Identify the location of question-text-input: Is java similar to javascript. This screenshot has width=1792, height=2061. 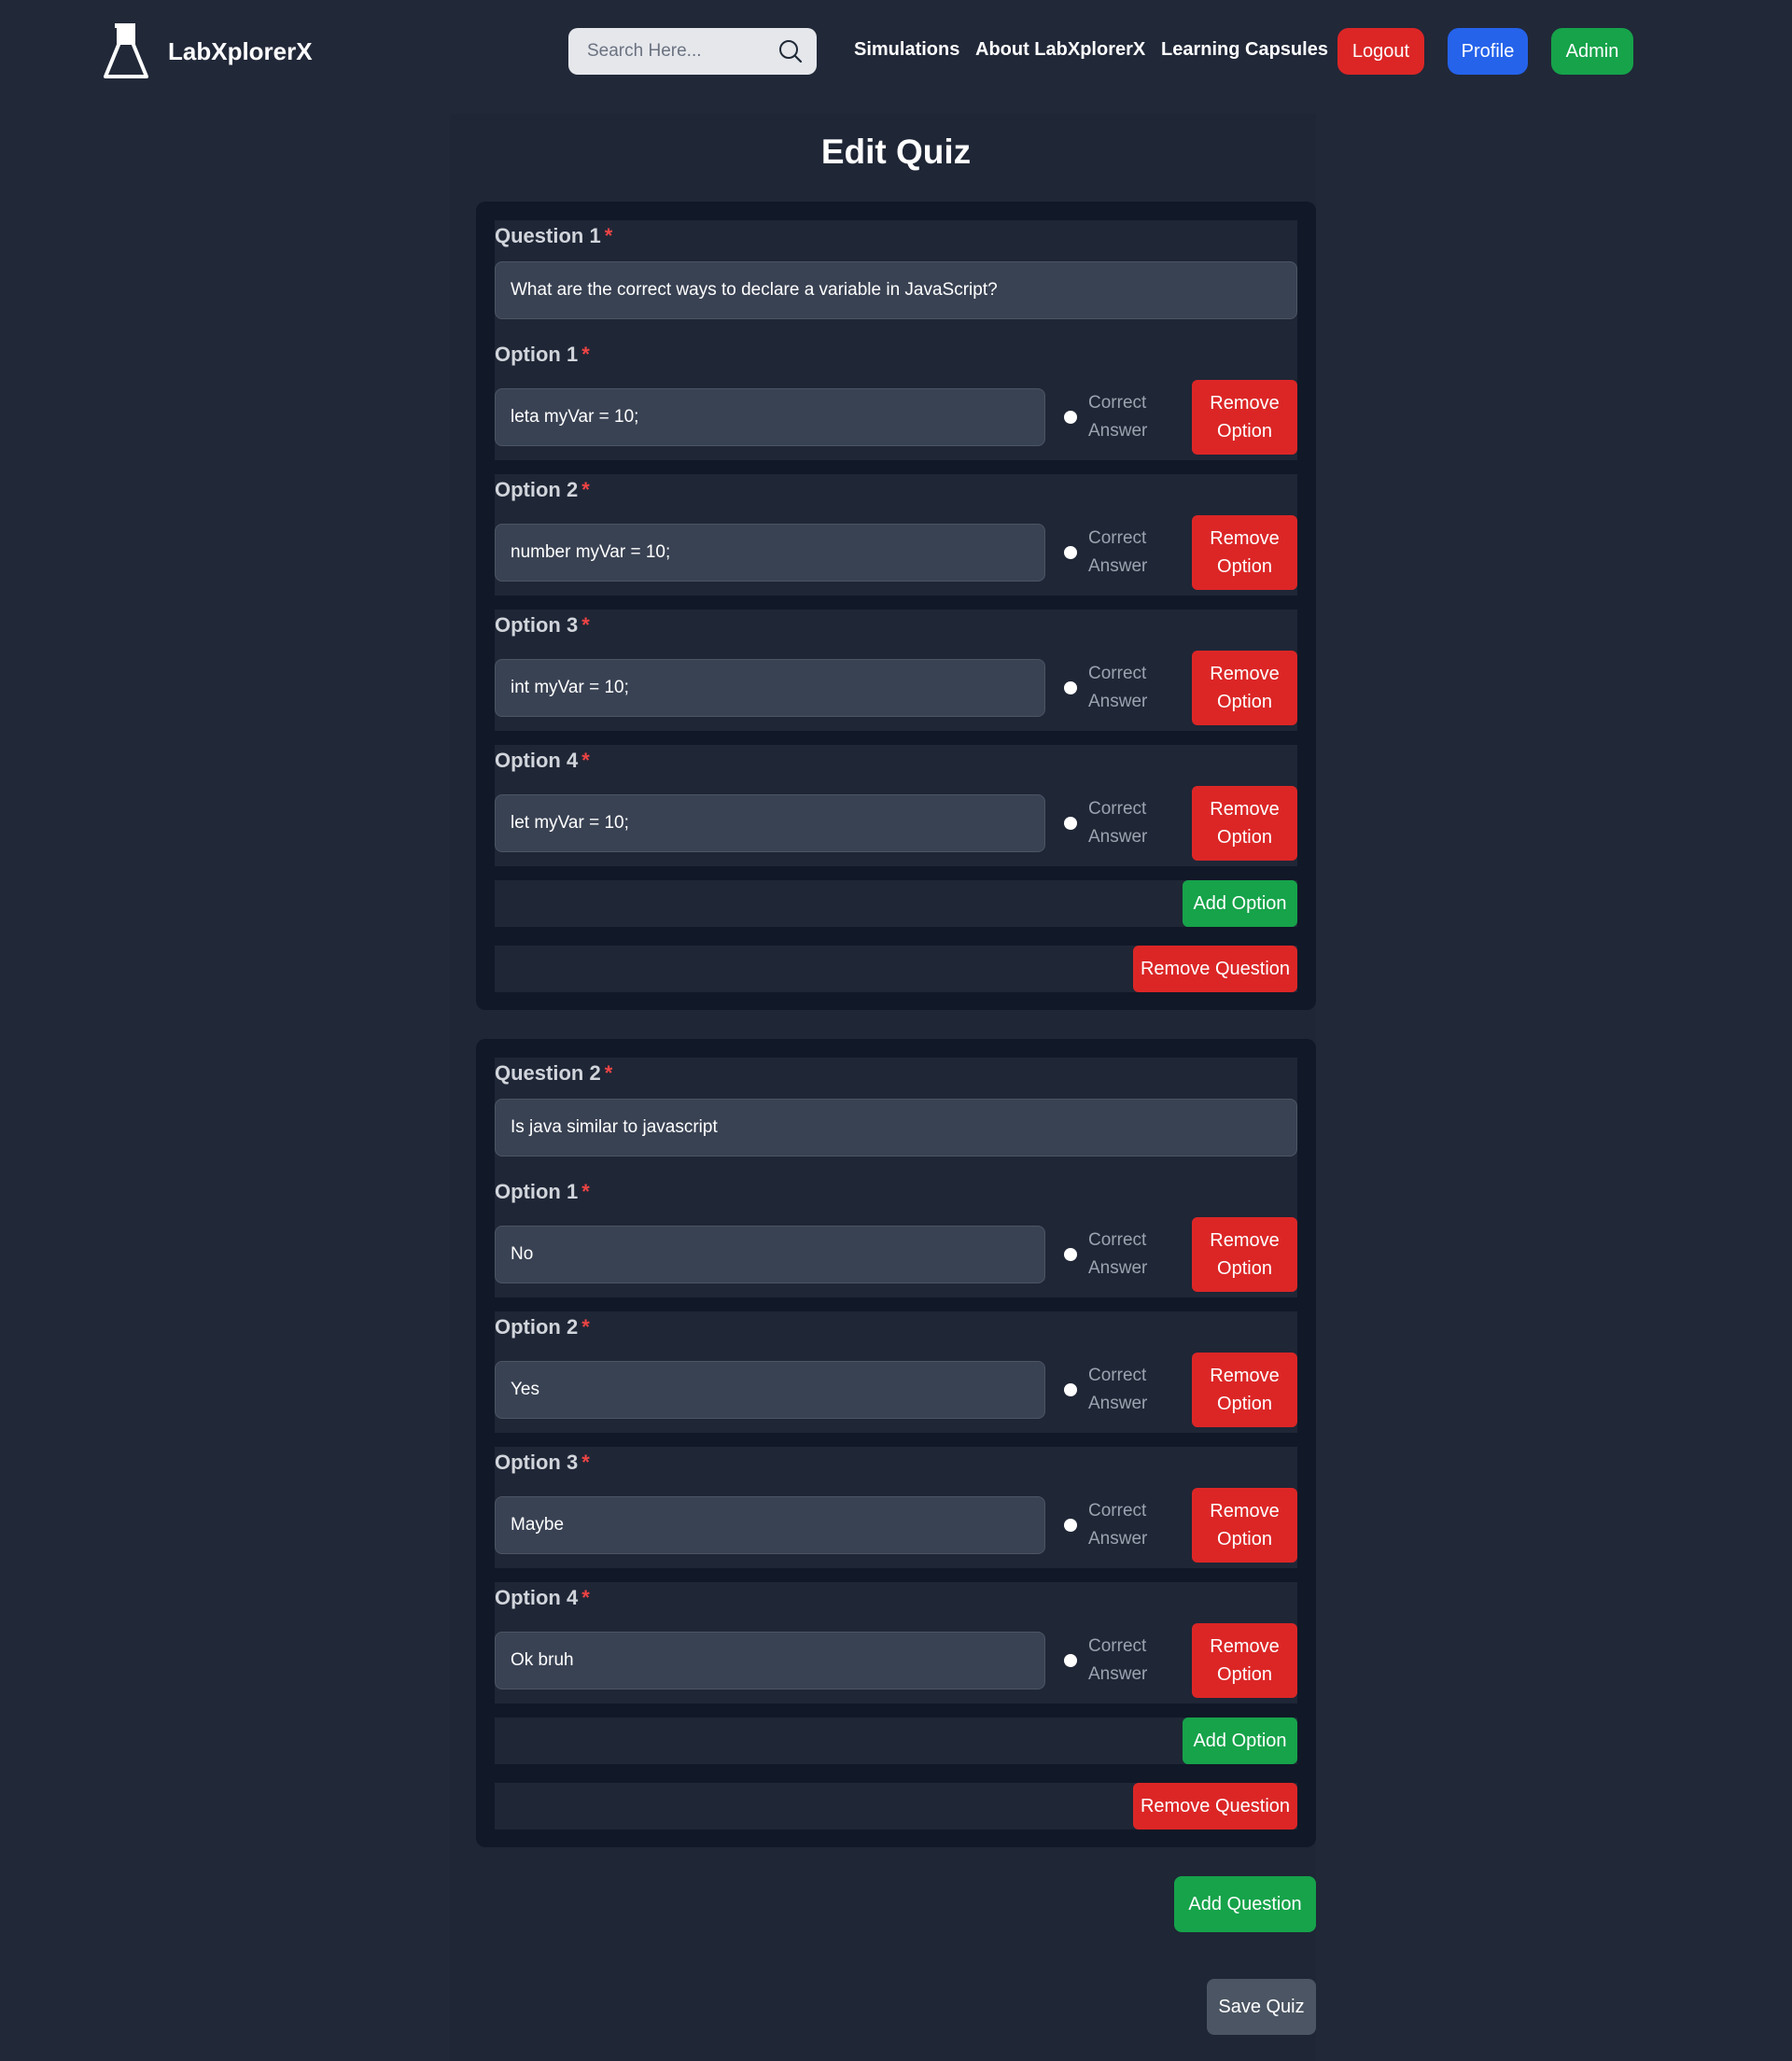
(896, 1128).